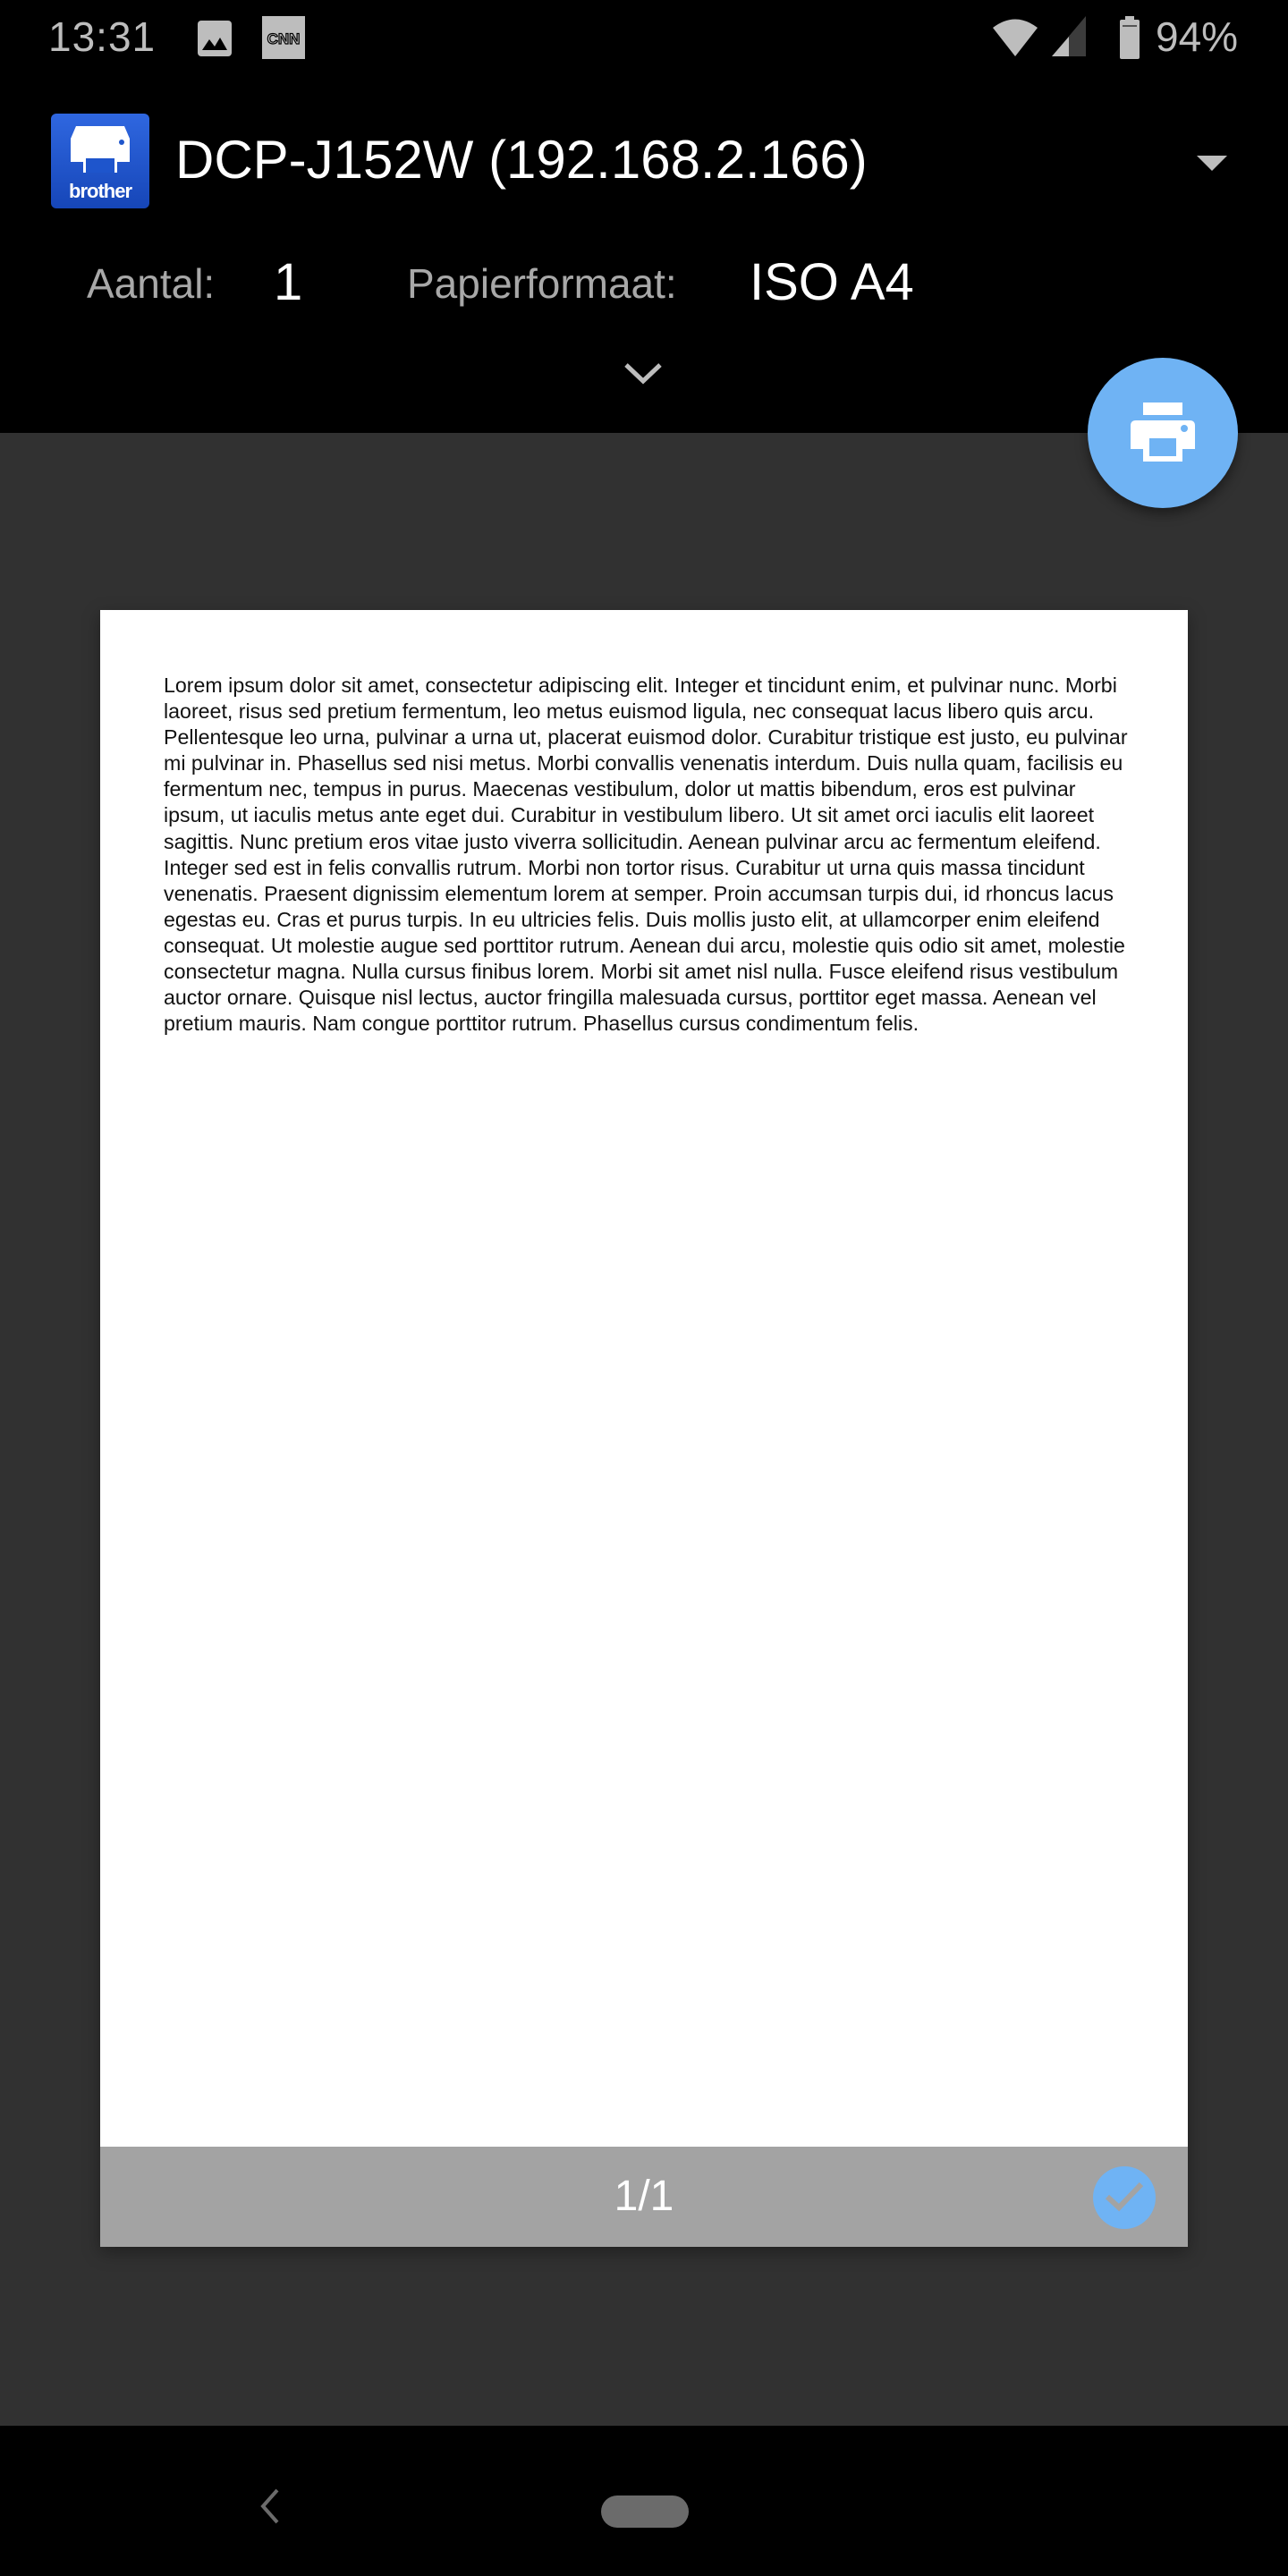  Describe the element at coordinates (100, 149) in the screenshot. I see `printer-logo-icon` at that location.